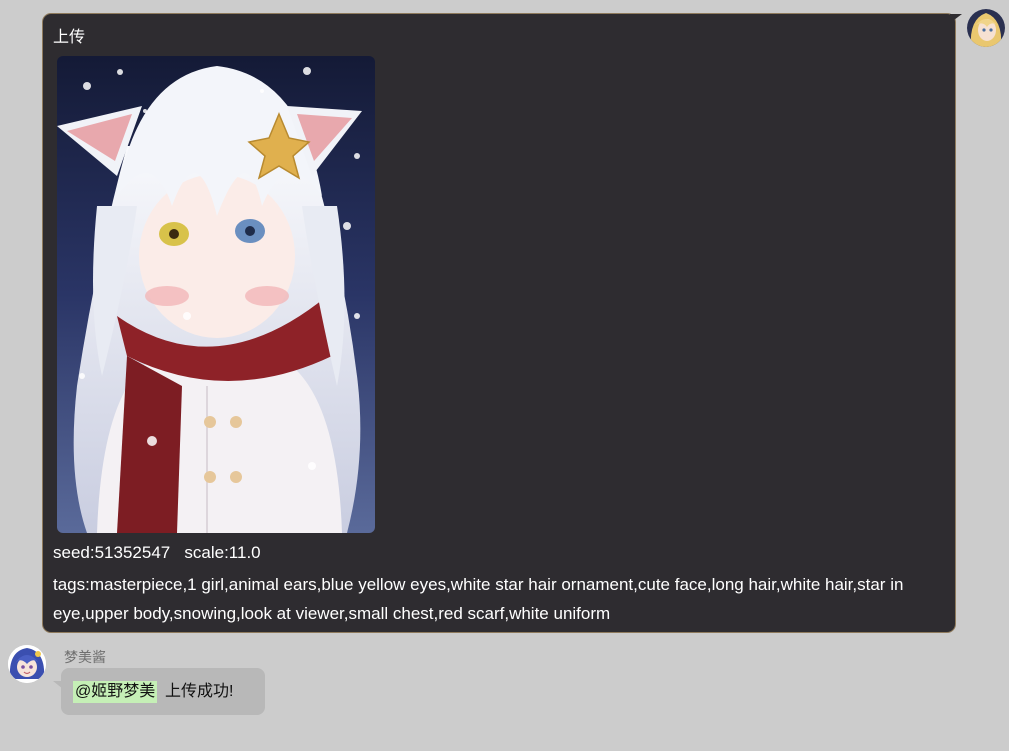 The image size is (1009, 751). I want to click on outgoing-bubble-tail, so click(956, 18).